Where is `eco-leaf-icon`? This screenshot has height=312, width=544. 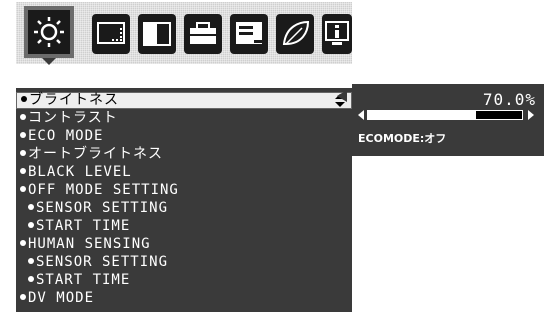 eco-leaf-icon is located at coordinates (296, 32).